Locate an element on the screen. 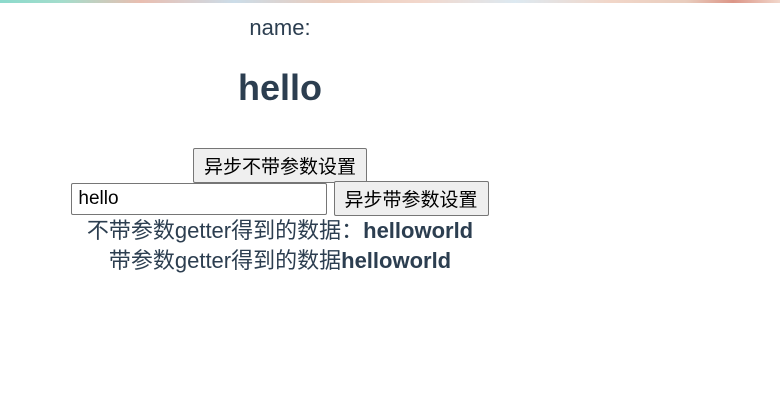 The width and height of the screenshot is (780, 411). page-title-text: hello is located at coordinates (279, 87).